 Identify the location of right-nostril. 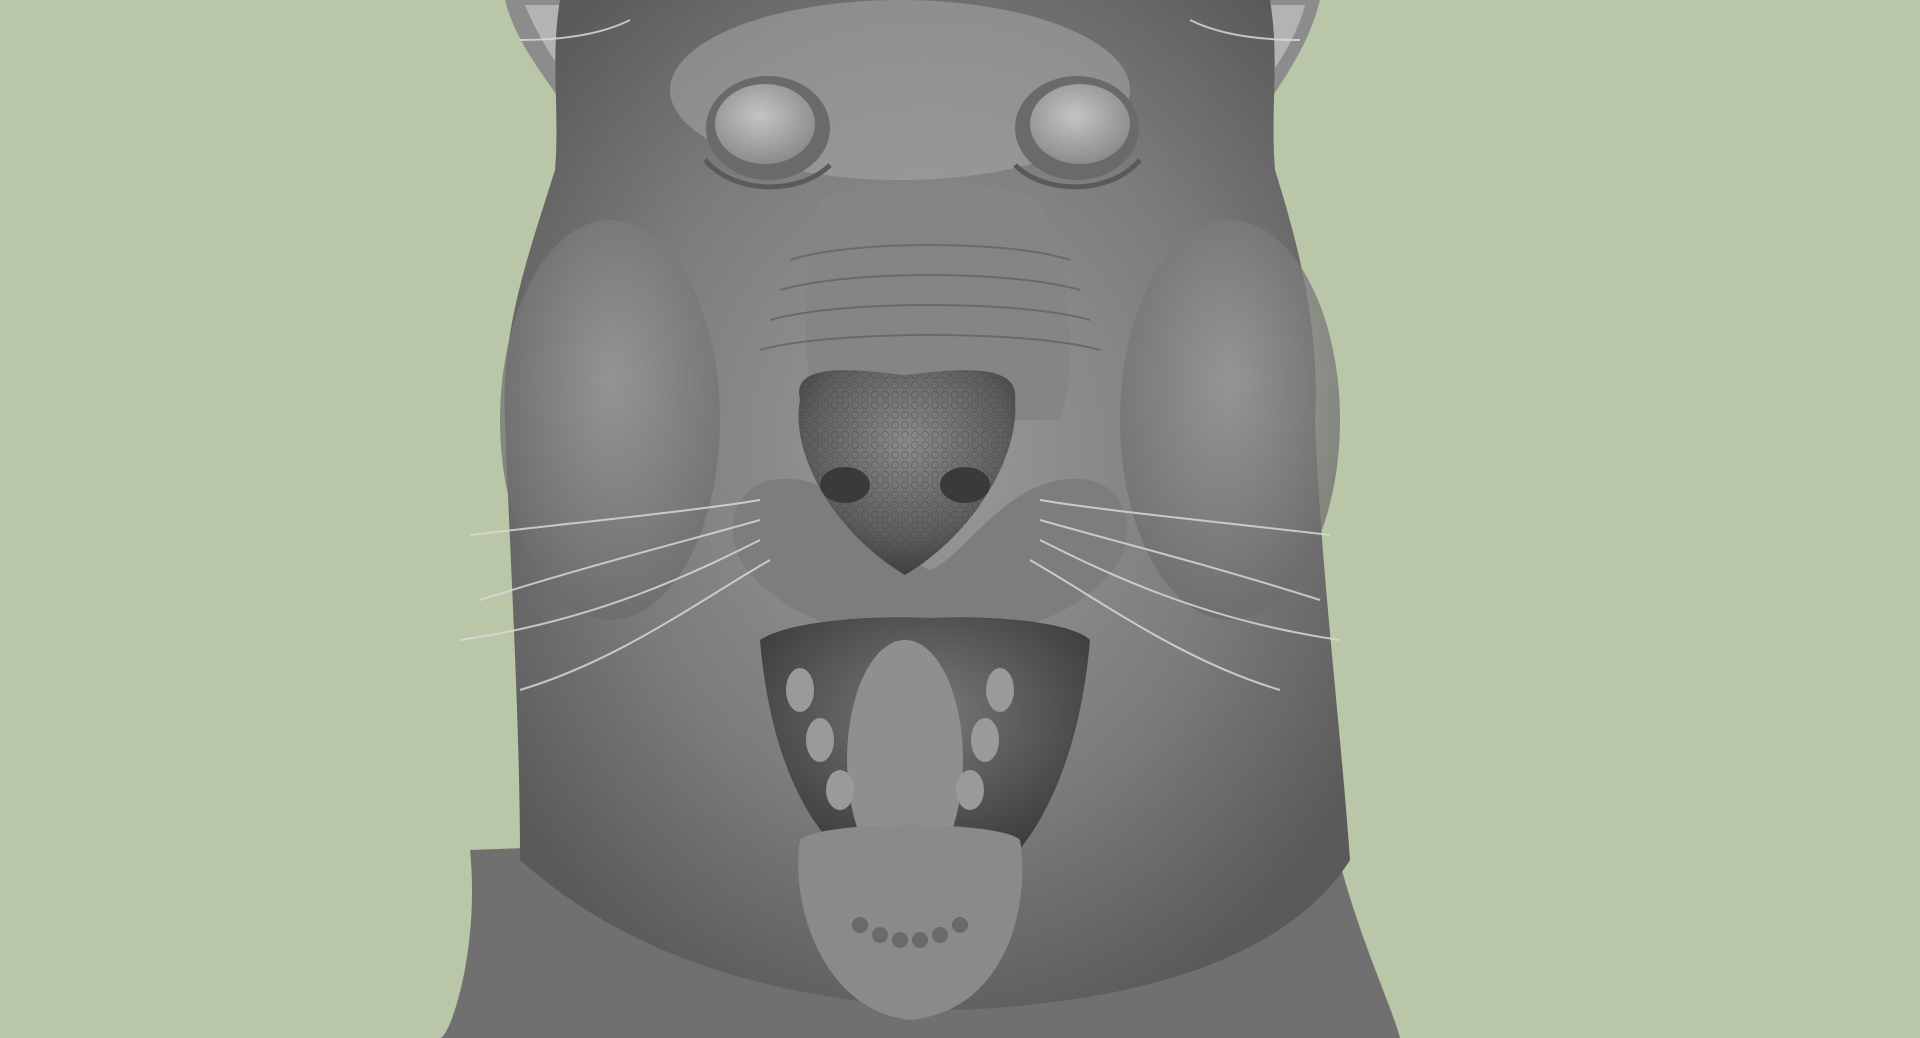
(965, 485).